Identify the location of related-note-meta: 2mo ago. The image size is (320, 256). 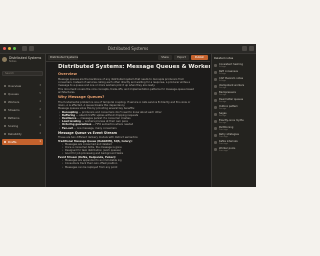
(223, 151).